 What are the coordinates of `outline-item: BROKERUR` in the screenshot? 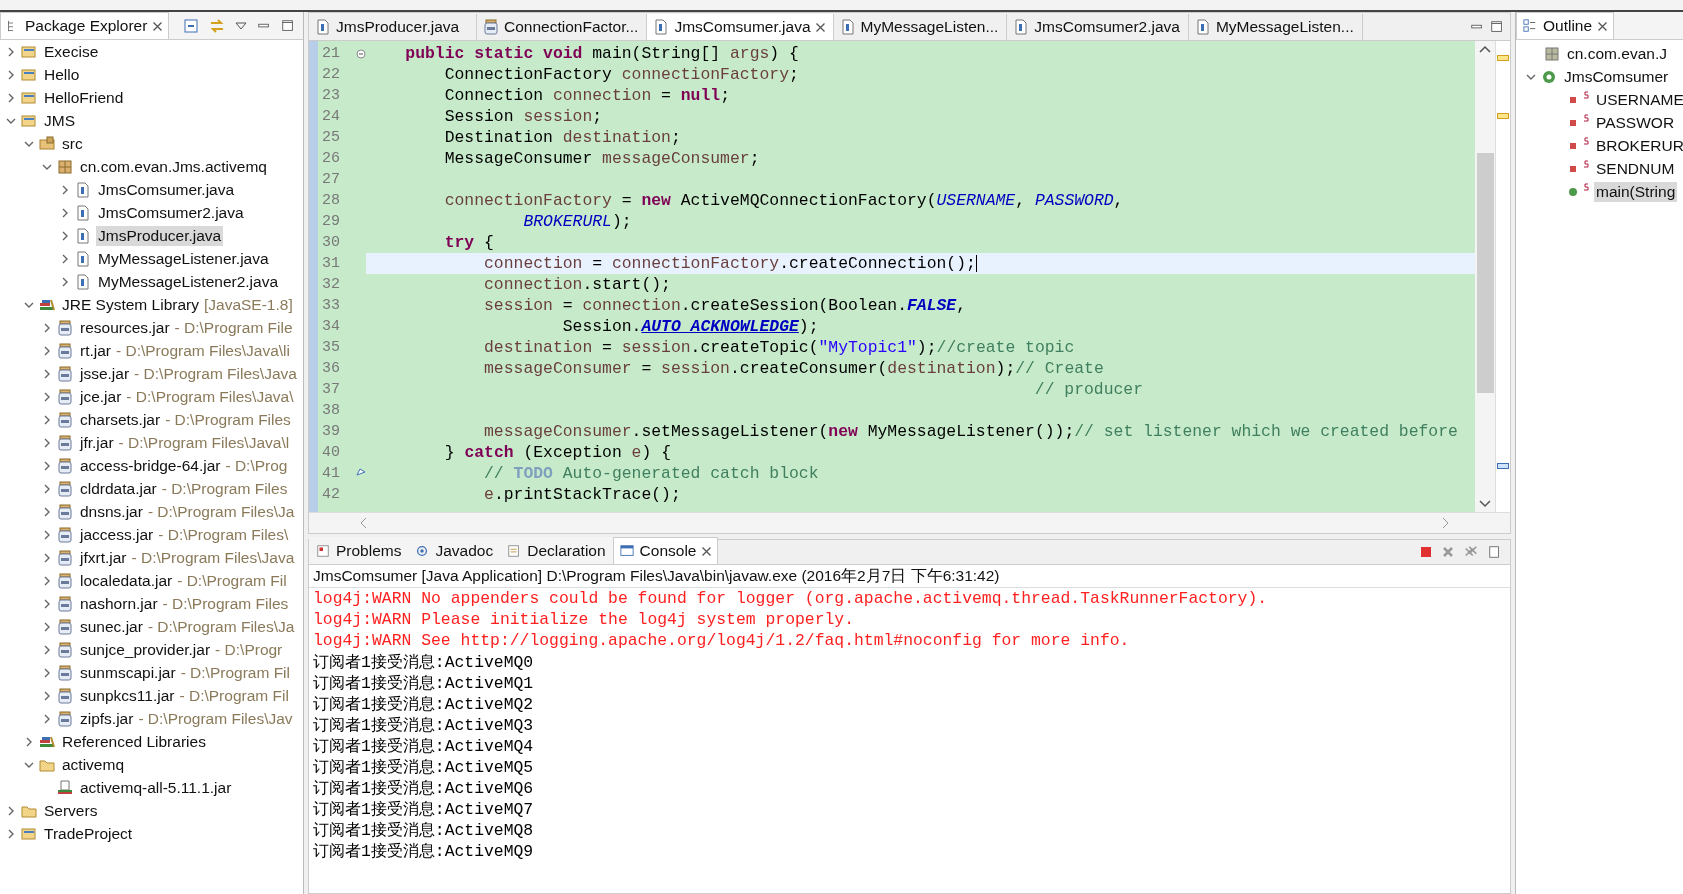 It's located at (1638, 145).